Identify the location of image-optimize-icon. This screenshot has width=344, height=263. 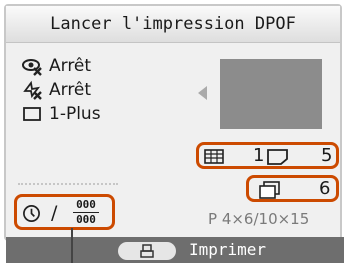
(32, 90).